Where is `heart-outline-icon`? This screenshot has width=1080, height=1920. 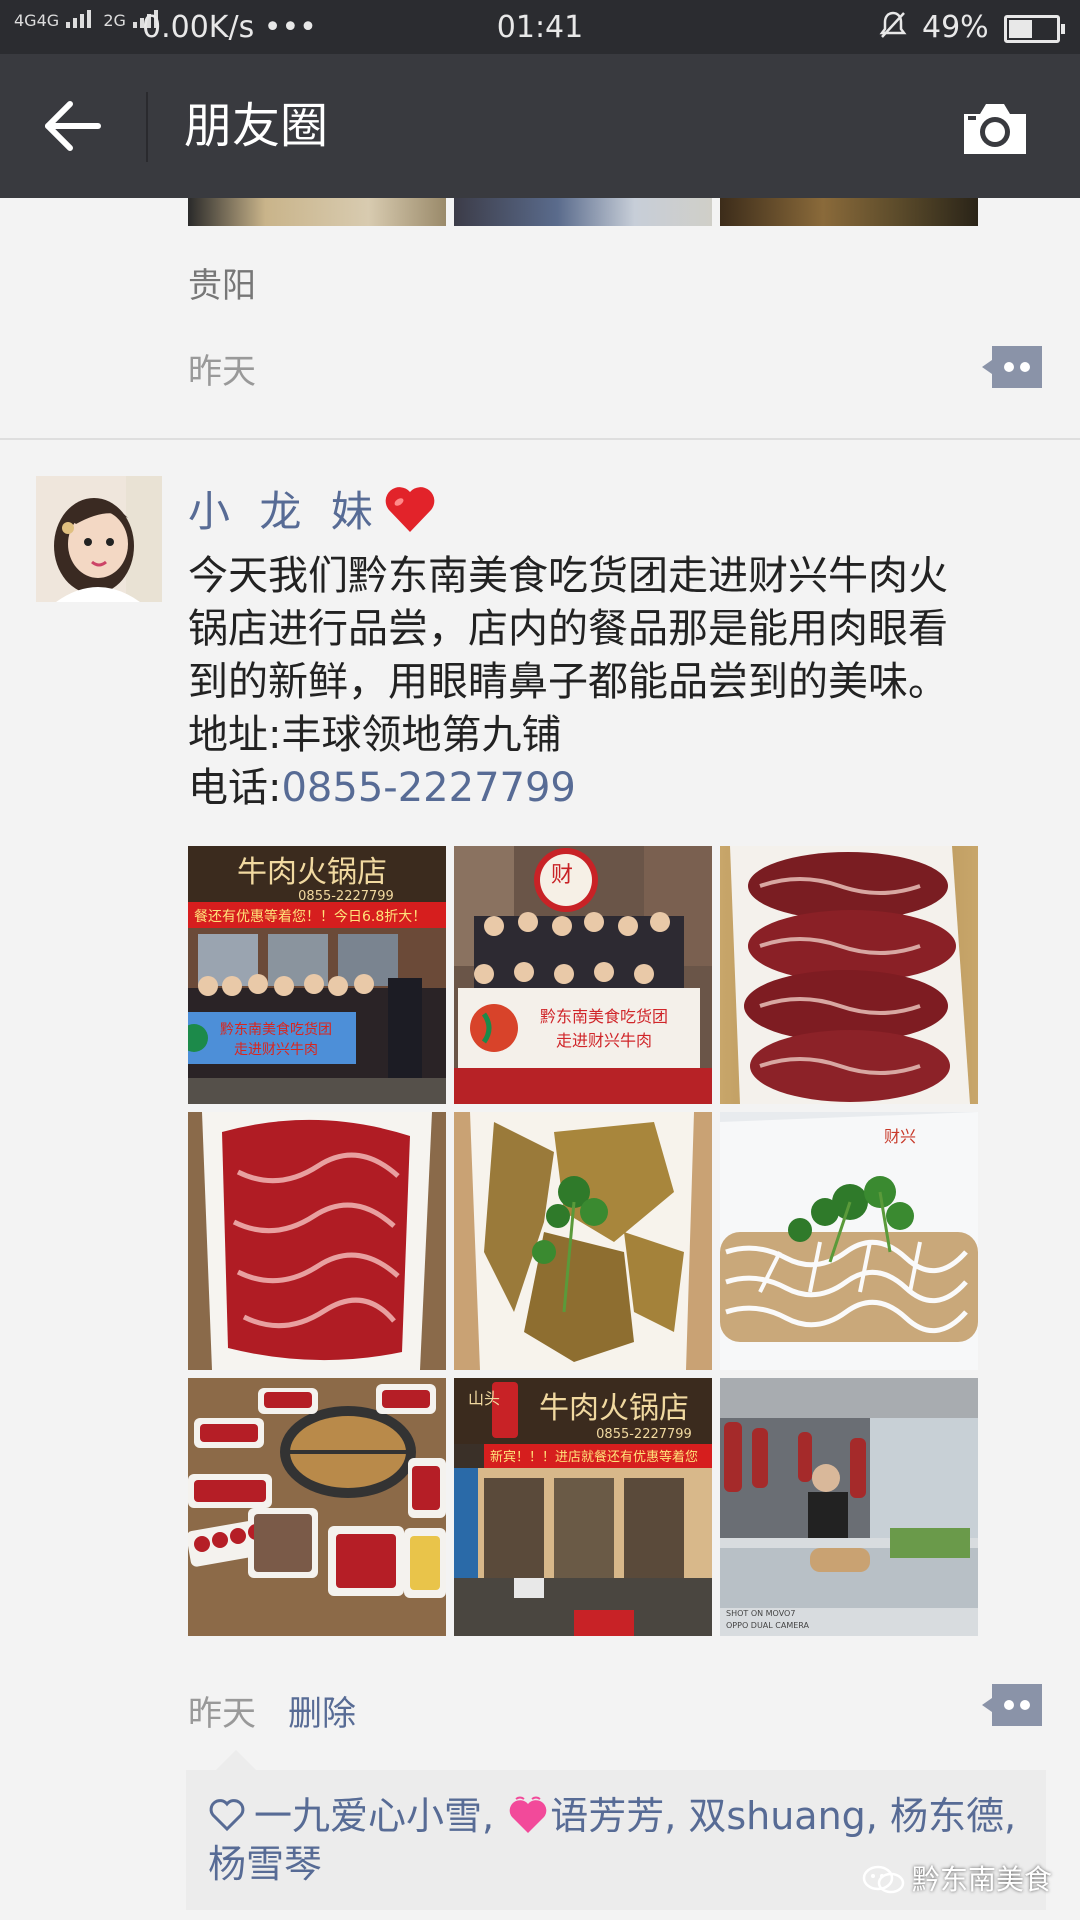
heart-outline-icon is located at coordinates (227, 1815).